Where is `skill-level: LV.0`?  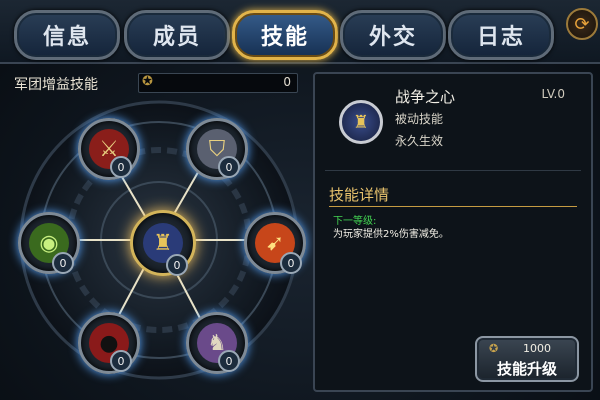 skill-level: LV.0 is located at coordinates (553, 94).